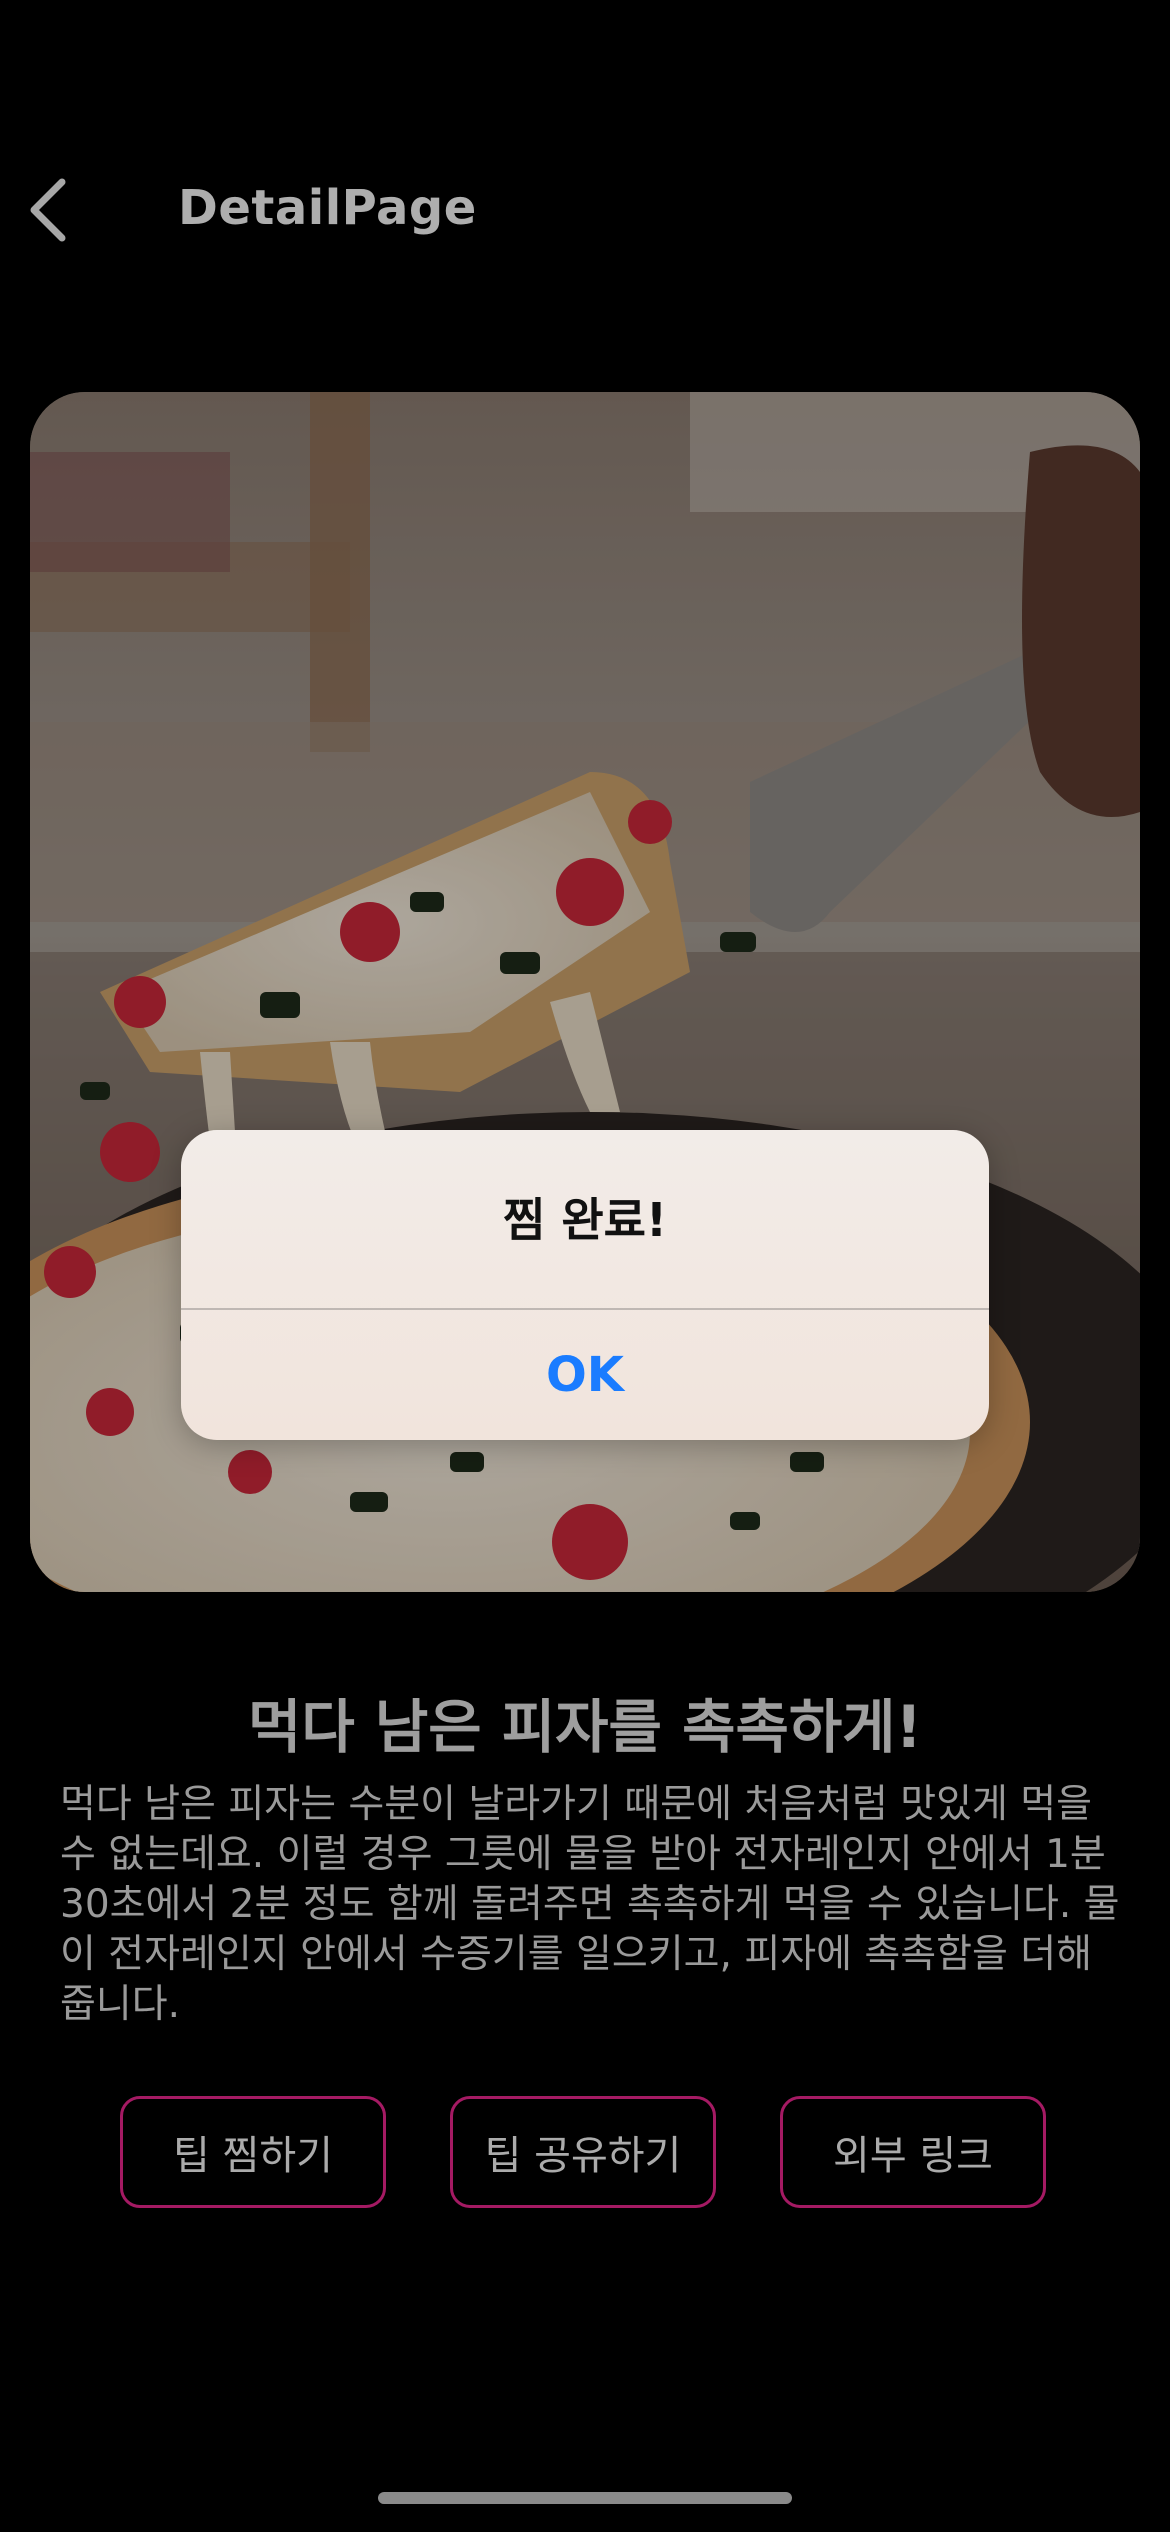 The image size is (1170, 2532). What do you see at coordinates (585, 1285) in the screenshot?
I see `alert-dialog: 찜 완료! OK` at bounding box center [585, 1285].